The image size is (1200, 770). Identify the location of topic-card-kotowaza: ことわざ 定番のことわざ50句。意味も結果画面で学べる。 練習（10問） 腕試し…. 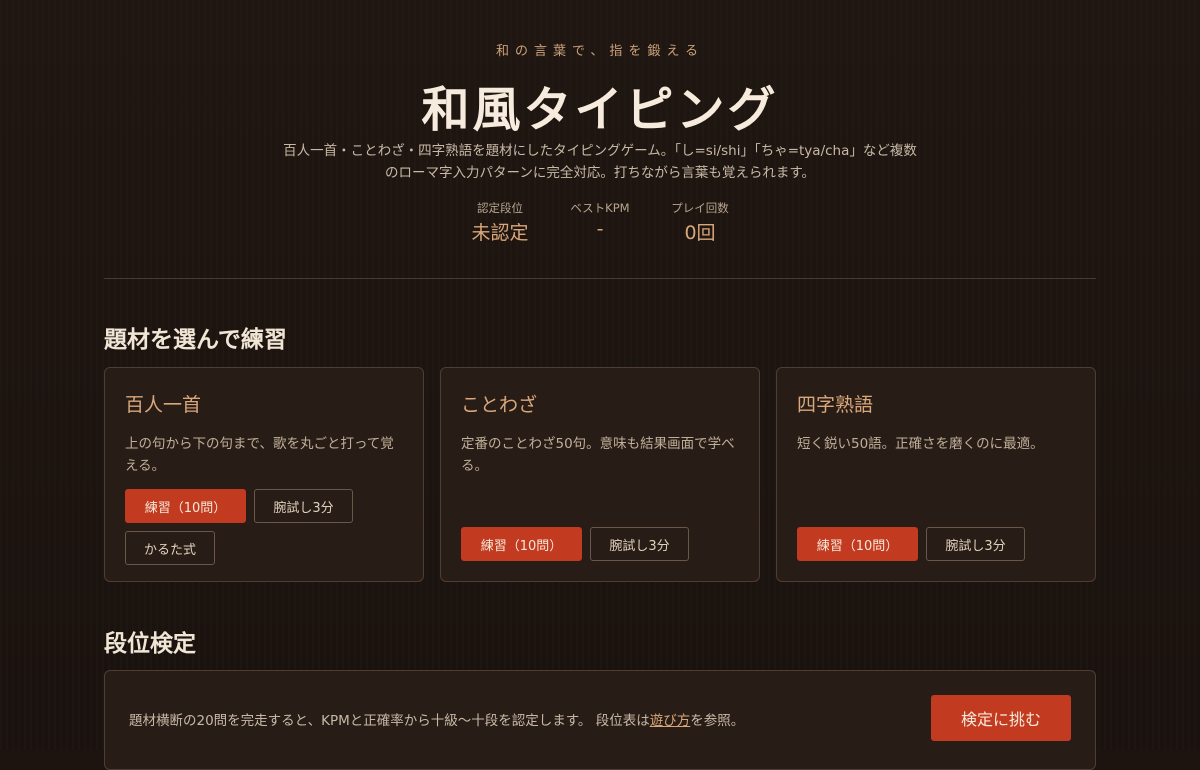
(600, 474).